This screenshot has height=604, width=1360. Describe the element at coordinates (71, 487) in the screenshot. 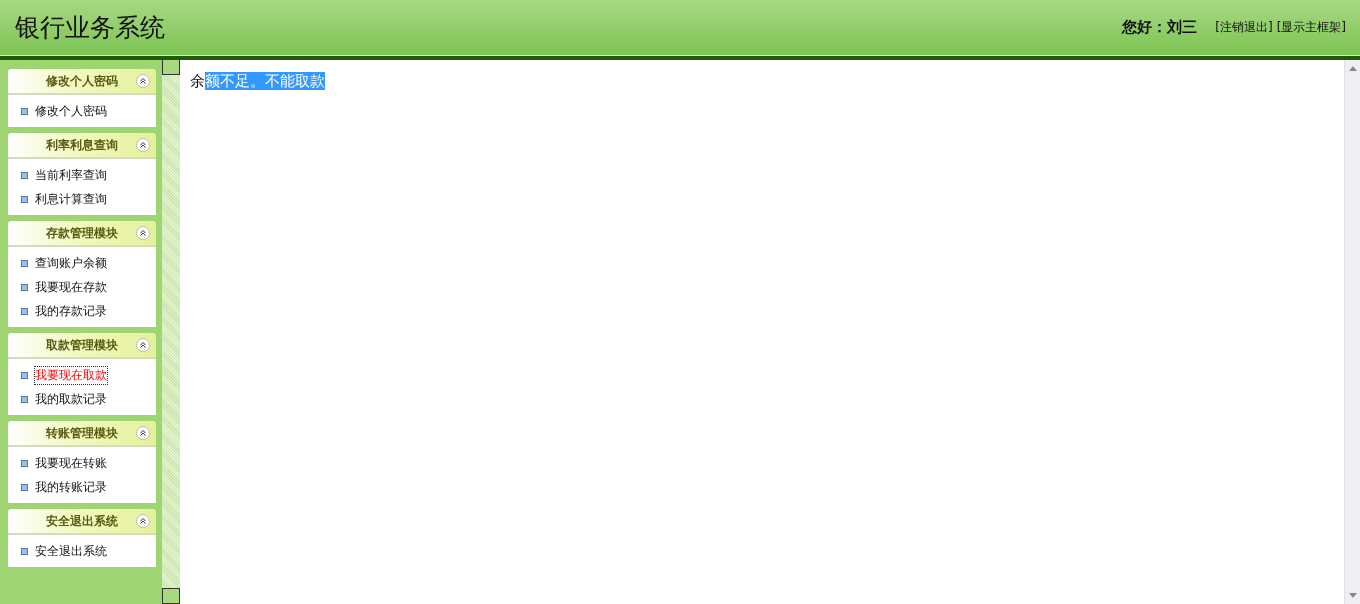

I see `menu-link: 我的转账记录` at that location.